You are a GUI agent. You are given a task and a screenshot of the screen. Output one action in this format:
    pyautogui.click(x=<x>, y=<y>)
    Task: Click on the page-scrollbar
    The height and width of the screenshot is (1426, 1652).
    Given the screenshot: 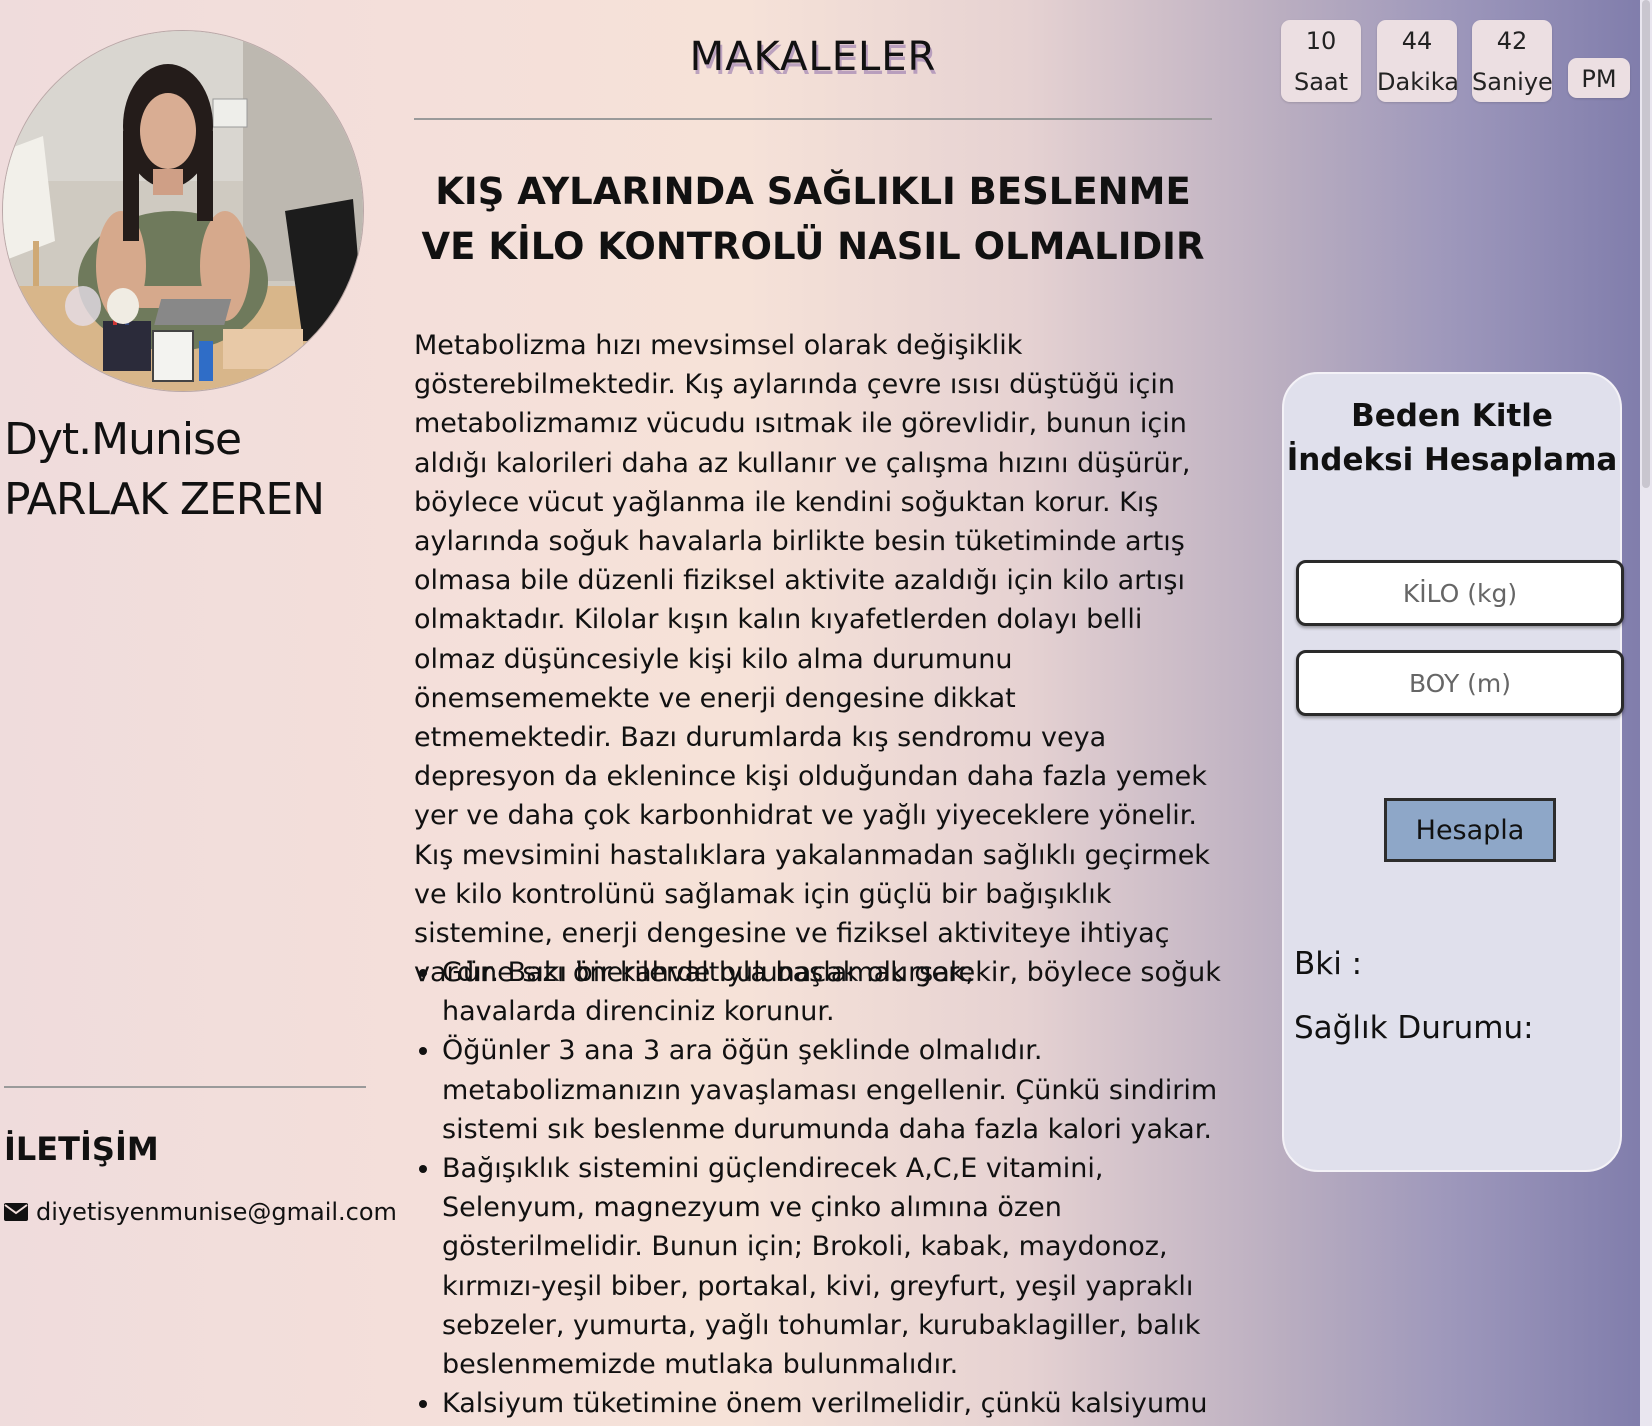 What is the action you would take?
    pyautogui.click(x=1646, y=713)
    